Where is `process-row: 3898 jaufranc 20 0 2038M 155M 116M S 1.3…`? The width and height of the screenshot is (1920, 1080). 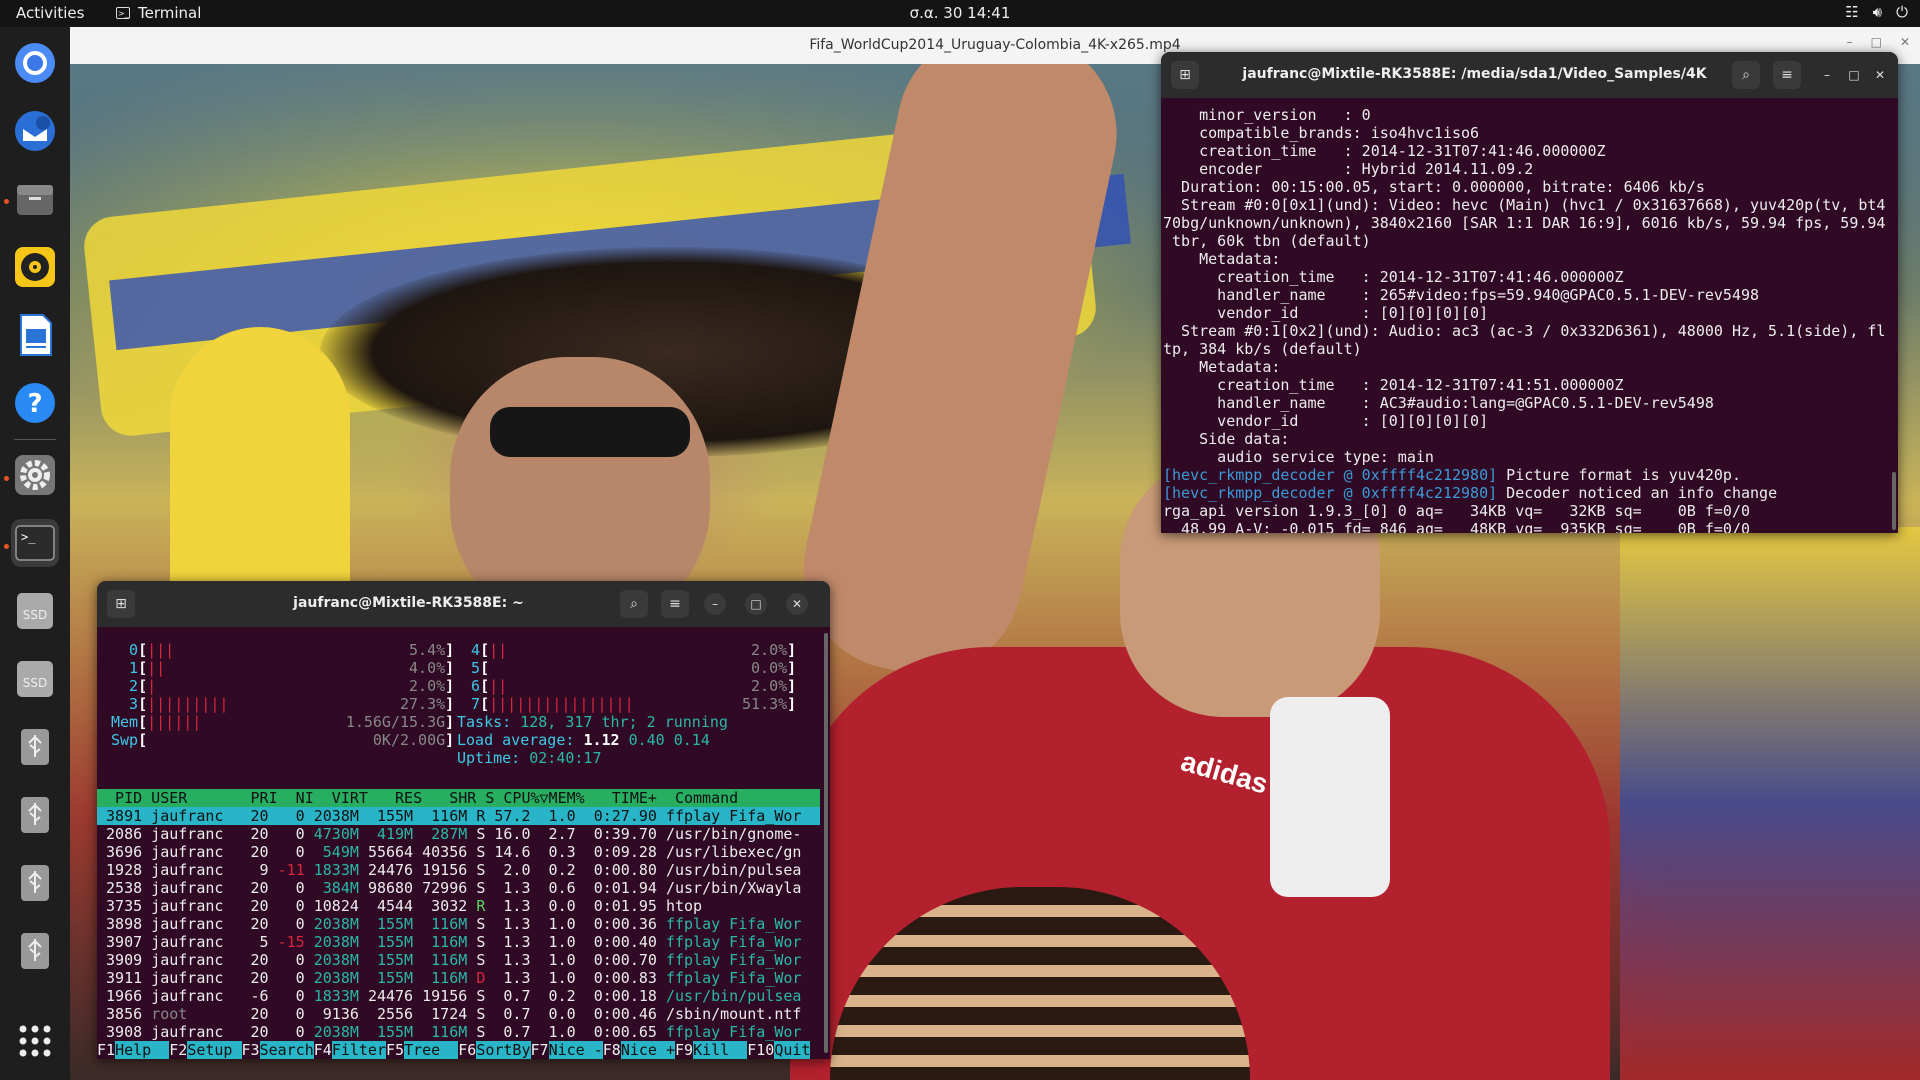
process-row: 3898 jaufranc 20 0 2038M 155M 116M S 1.3… is located at coordinates (458, 924).